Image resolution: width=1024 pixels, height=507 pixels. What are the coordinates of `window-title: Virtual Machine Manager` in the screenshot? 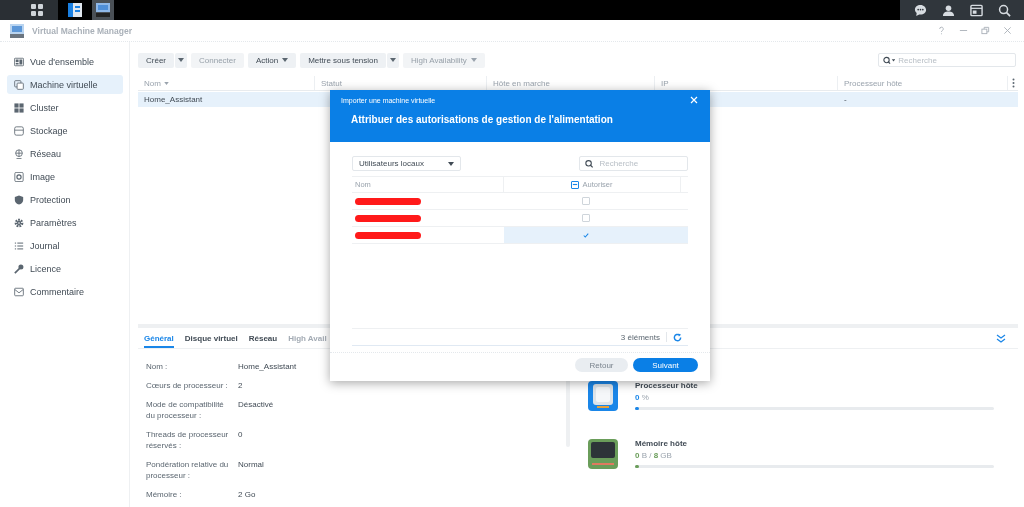 It's located at (82, 30).